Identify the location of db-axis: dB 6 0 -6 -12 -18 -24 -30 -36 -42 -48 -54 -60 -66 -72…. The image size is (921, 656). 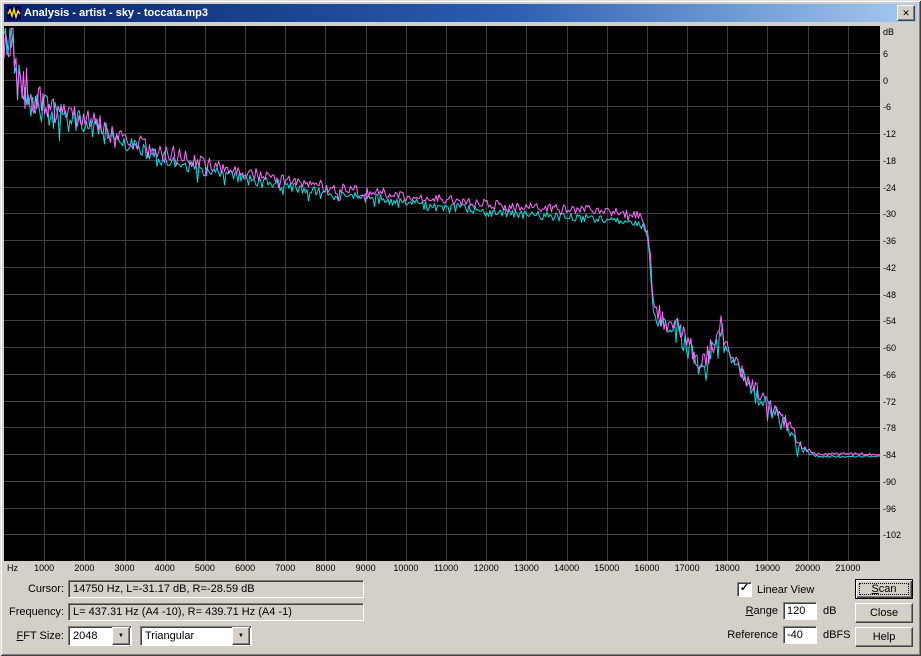
(900, 293).